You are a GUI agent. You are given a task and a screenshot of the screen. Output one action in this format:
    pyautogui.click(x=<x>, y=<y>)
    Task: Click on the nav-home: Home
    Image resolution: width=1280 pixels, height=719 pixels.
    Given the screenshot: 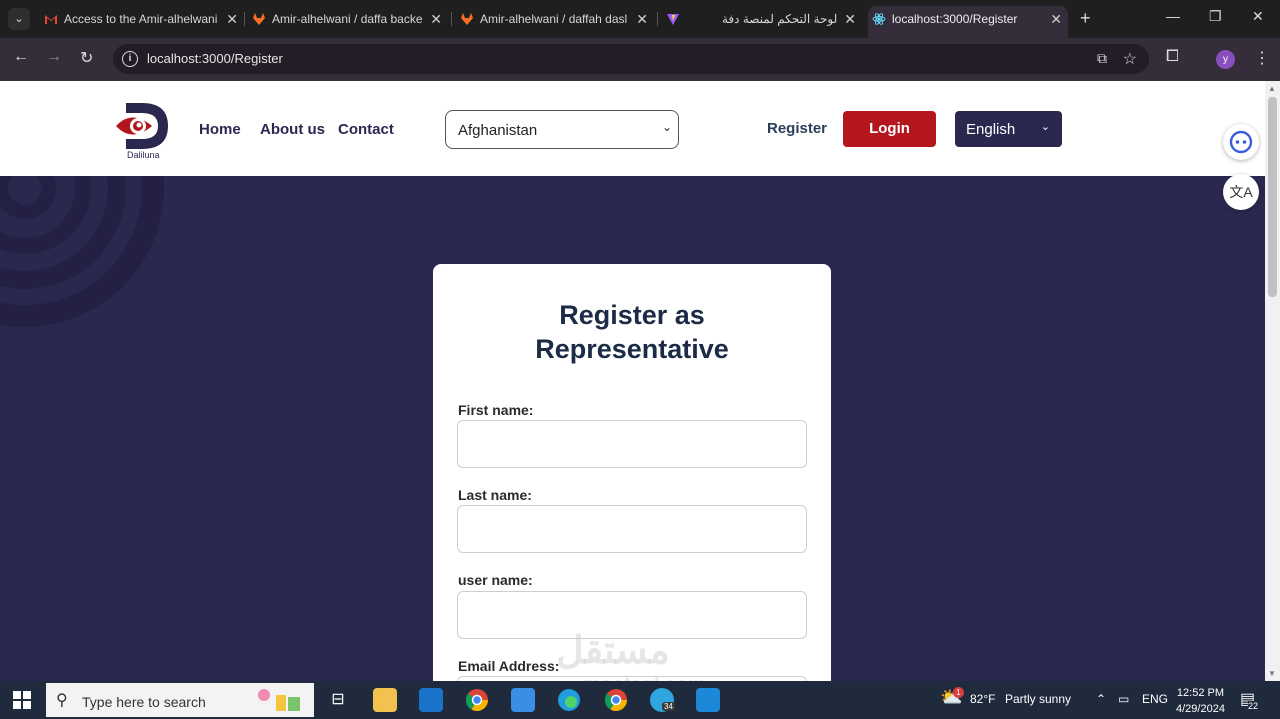 What is the action you would take?
    pyautogui.click(x=220, y=129)
    